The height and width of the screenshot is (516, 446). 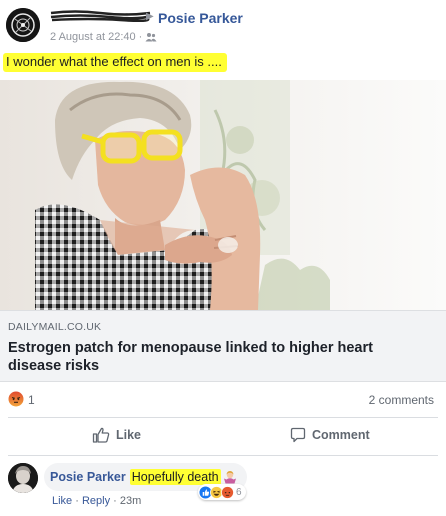 I want to click on comment-reactions: 6, so click(x=222, y=492).